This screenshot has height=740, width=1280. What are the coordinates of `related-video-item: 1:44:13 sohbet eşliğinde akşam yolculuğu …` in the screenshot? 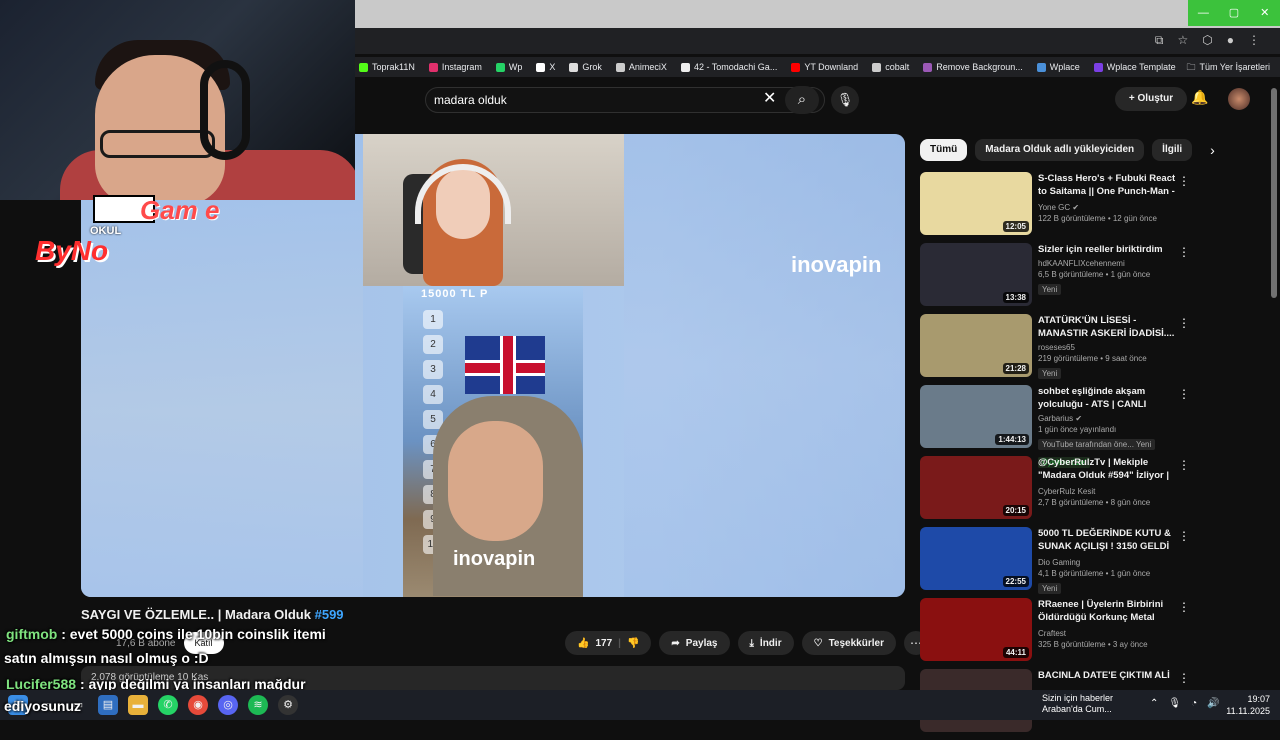 It's located at (1095, 426).